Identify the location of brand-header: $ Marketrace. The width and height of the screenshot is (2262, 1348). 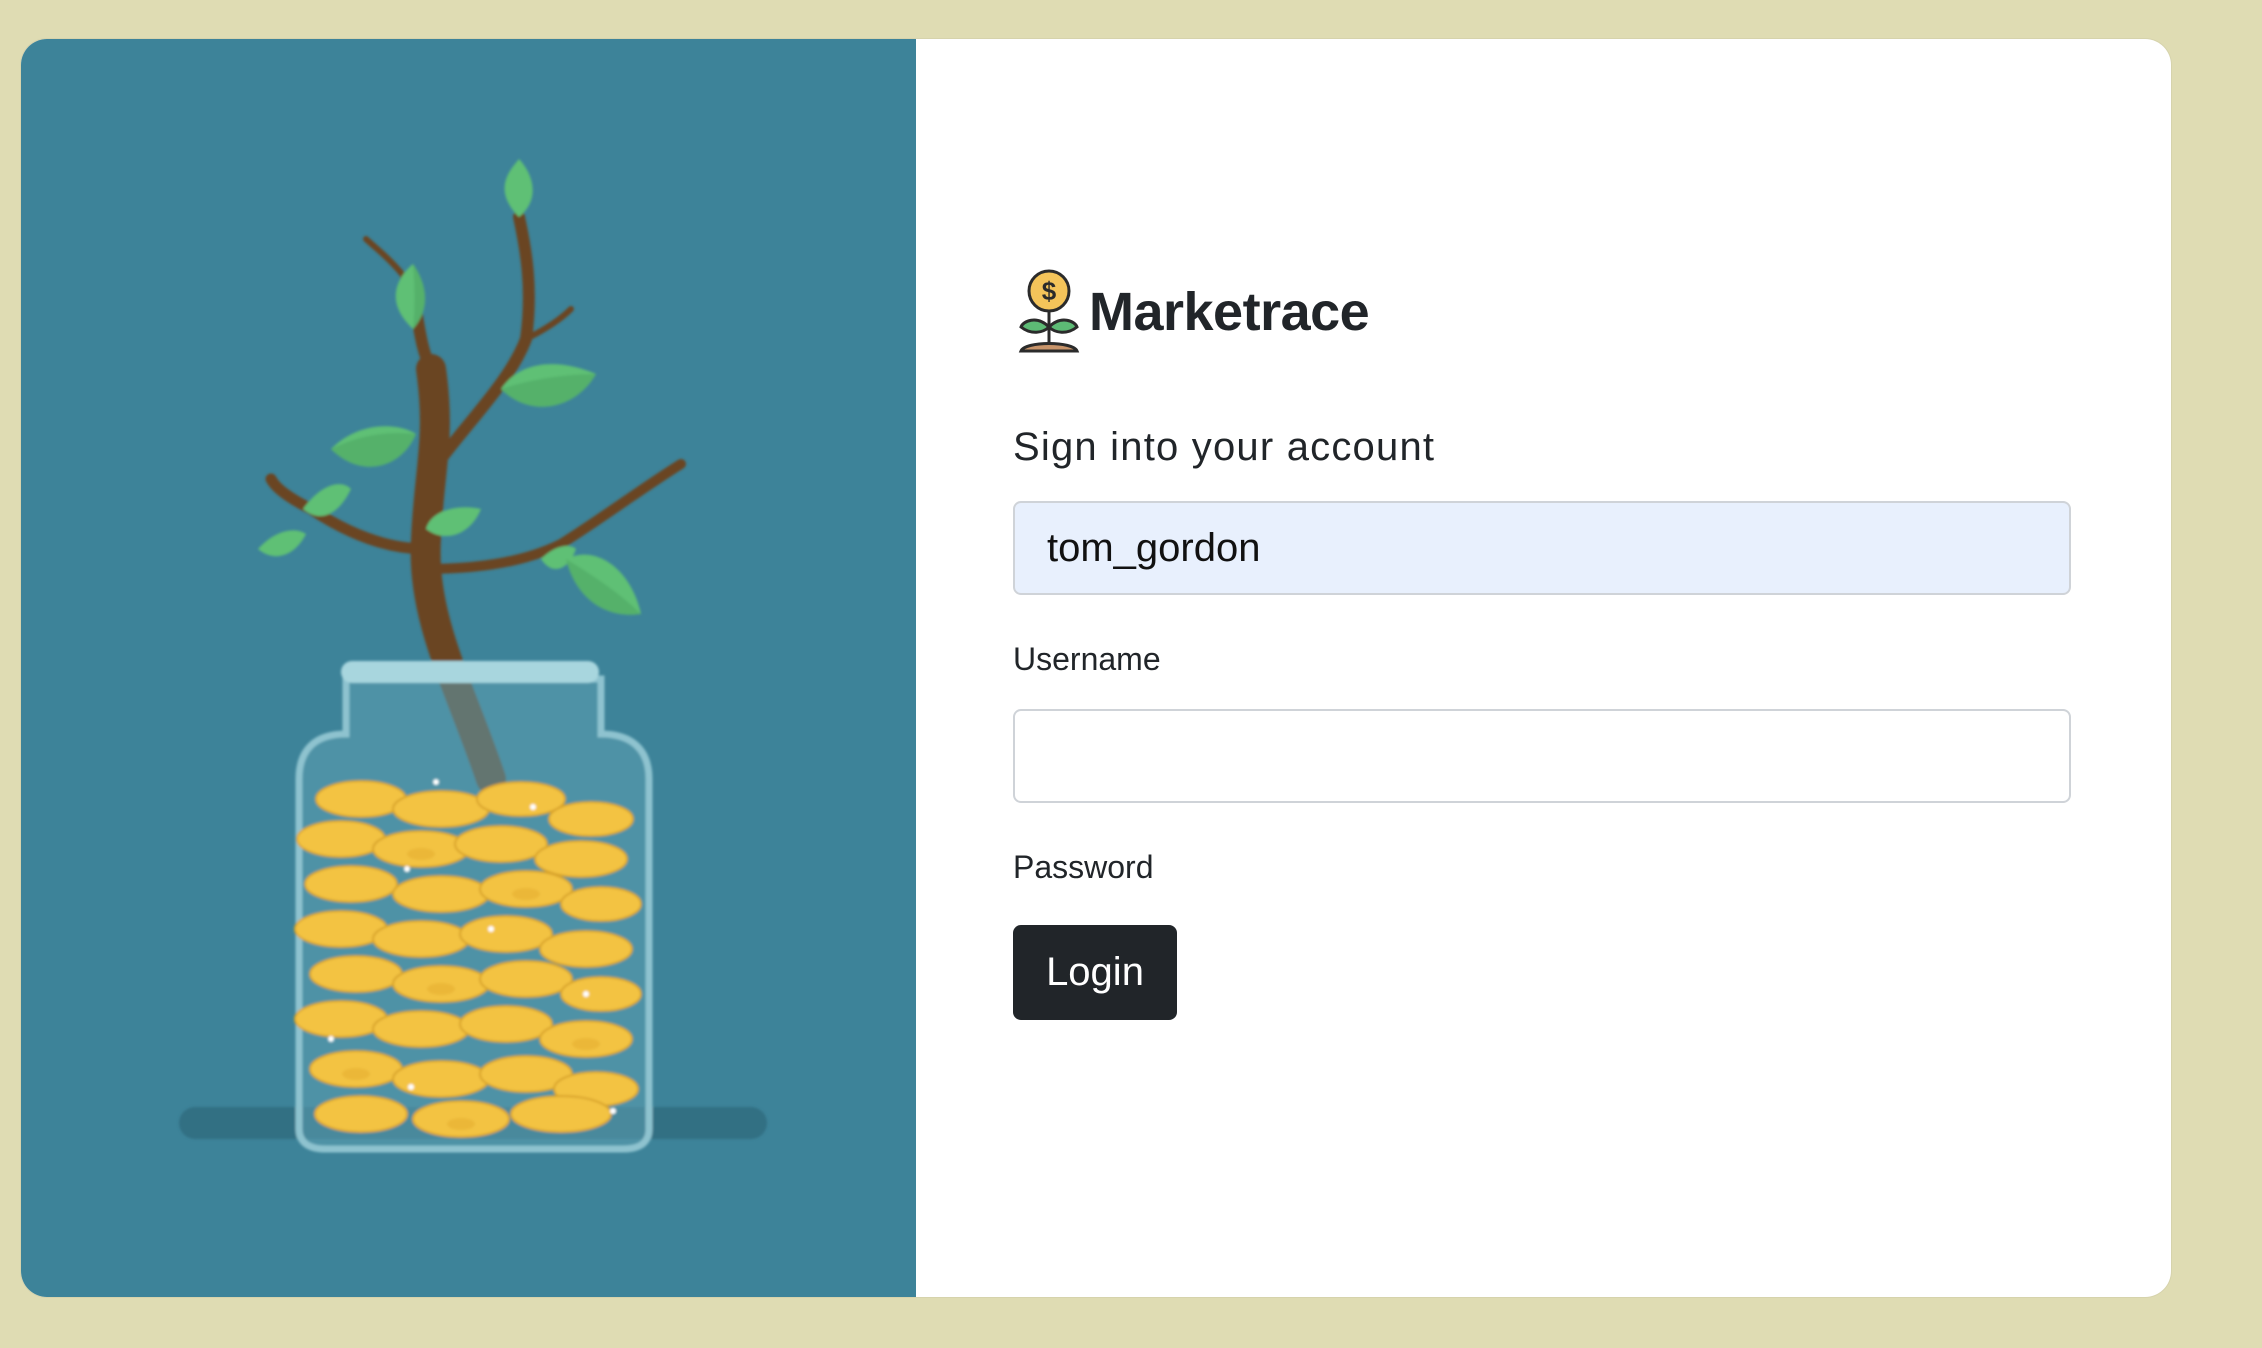
(1191, 312).